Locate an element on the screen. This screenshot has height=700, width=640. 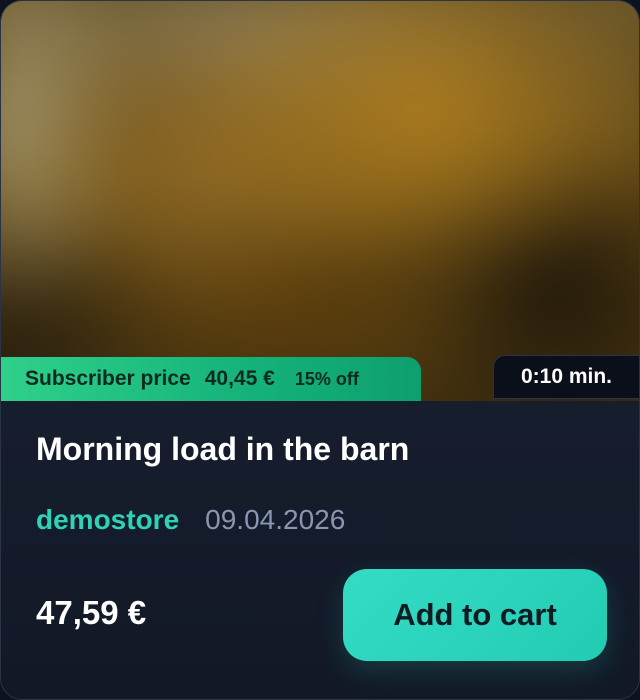
subscriber-price-value: 40,45 € is located at coordinates (239, 378).